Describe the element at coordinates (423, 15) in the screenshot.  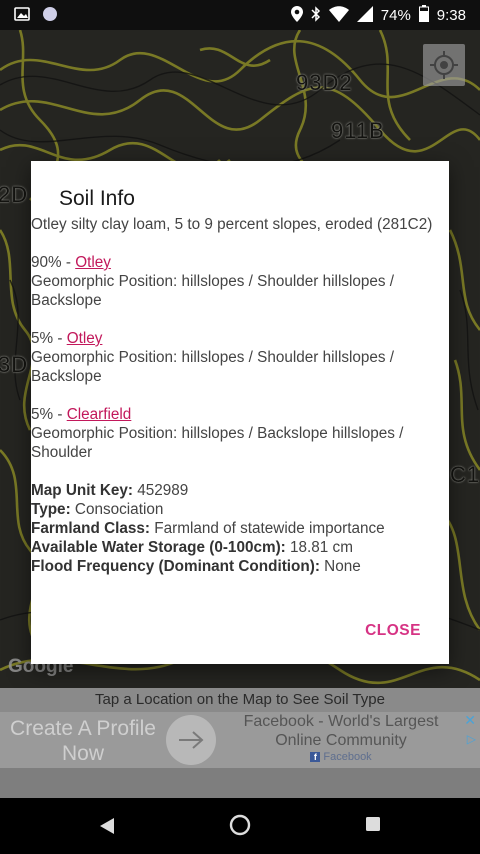
I see `battery-icon` at that location.